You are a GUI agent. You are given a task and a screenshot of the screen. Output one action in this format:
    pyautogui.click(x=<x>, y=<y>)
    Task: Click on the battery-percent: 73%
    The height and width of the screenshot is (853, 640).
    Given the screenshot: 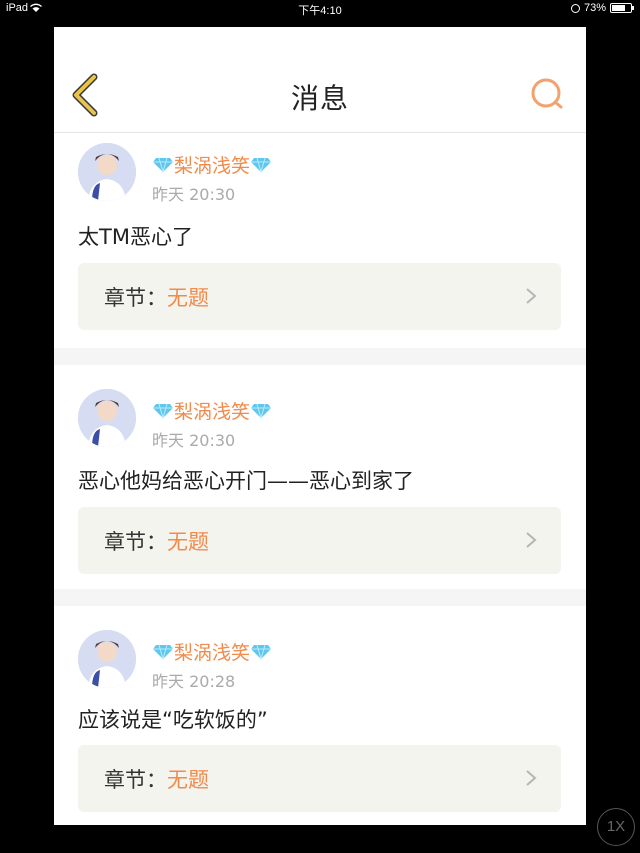 What is the action you would take?
    pyautogui.click(x=594, y=8)
    